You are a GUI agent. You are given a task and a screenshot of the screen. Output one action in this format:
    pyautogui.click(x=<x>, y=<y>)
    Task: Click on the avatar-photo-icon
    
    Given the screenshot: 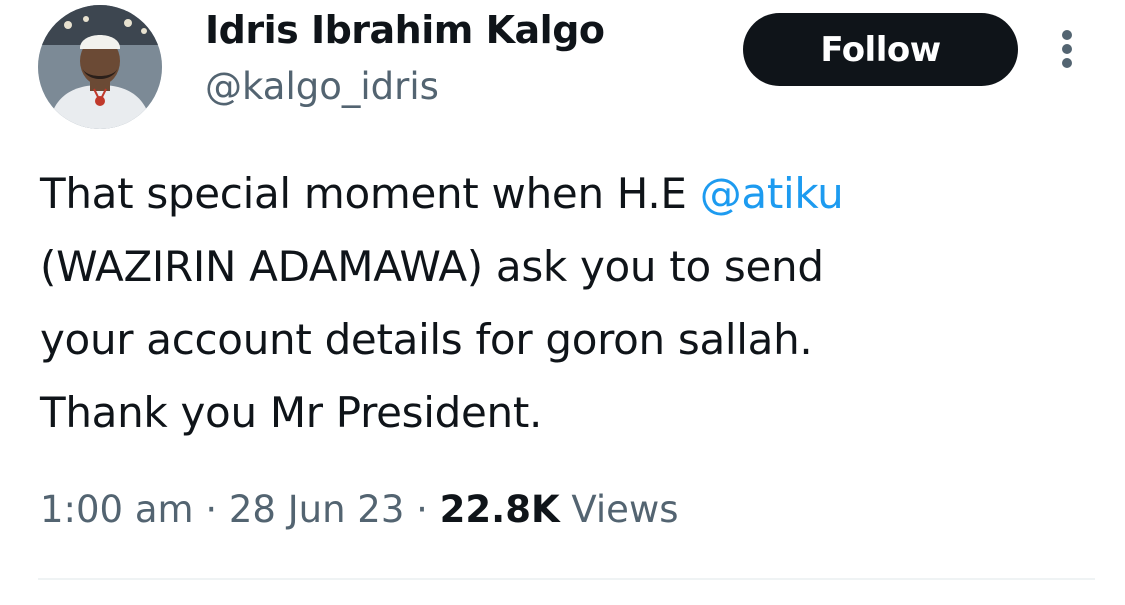 What is the action you would take?
    pyautogui.click(x=100, y=67)
    